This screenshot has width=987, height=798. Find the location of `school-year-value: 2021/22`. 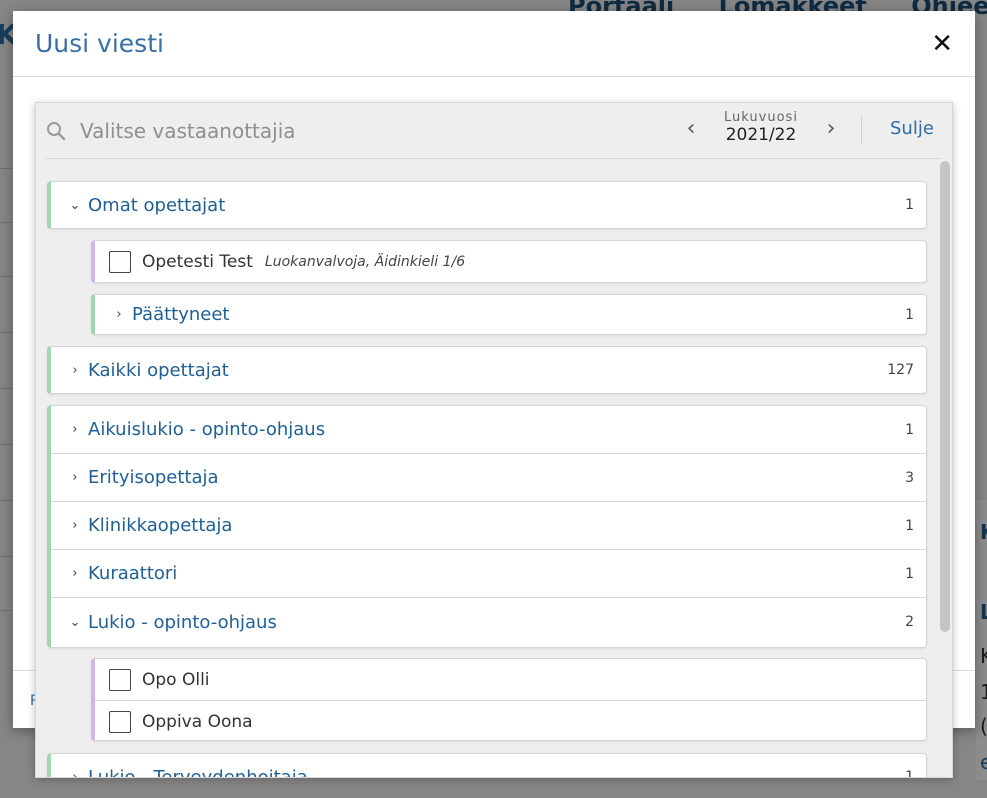

school-year-value: 2021/22 is located at coordinates (761, 135).